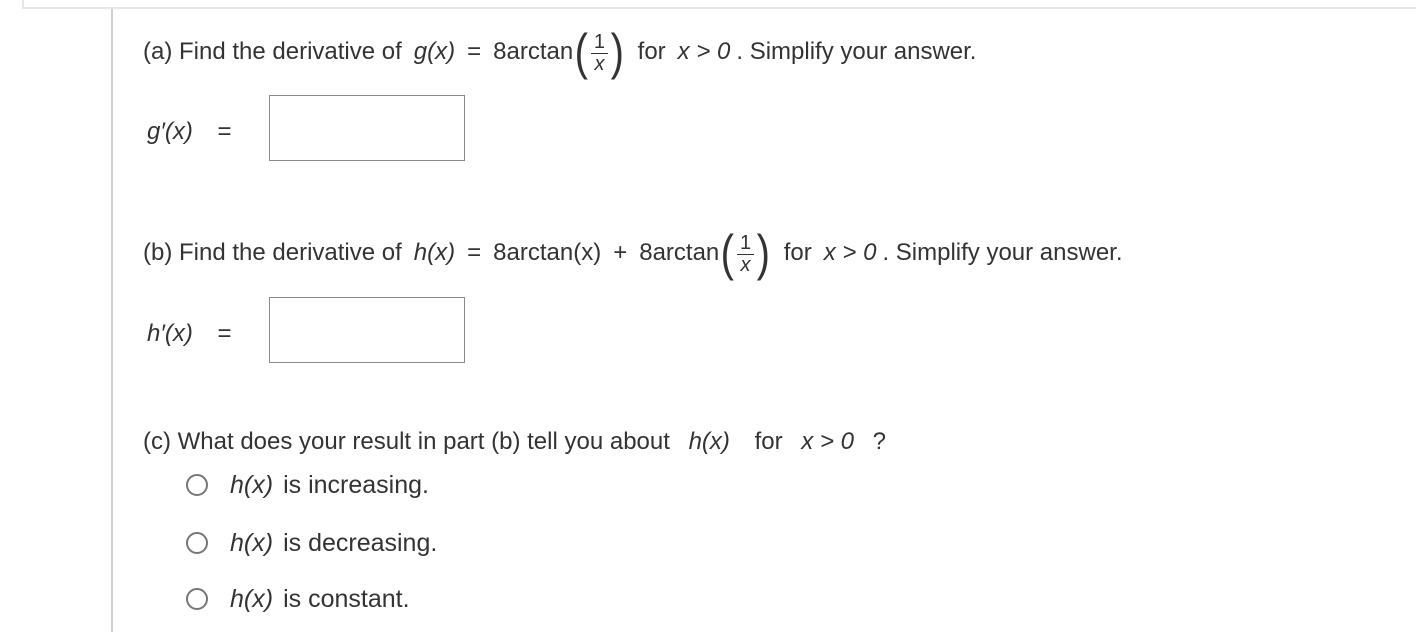  Describe the element at coordinates (827, 441) in the screenshot. I see `question-c-condition: x > 0` at that location.